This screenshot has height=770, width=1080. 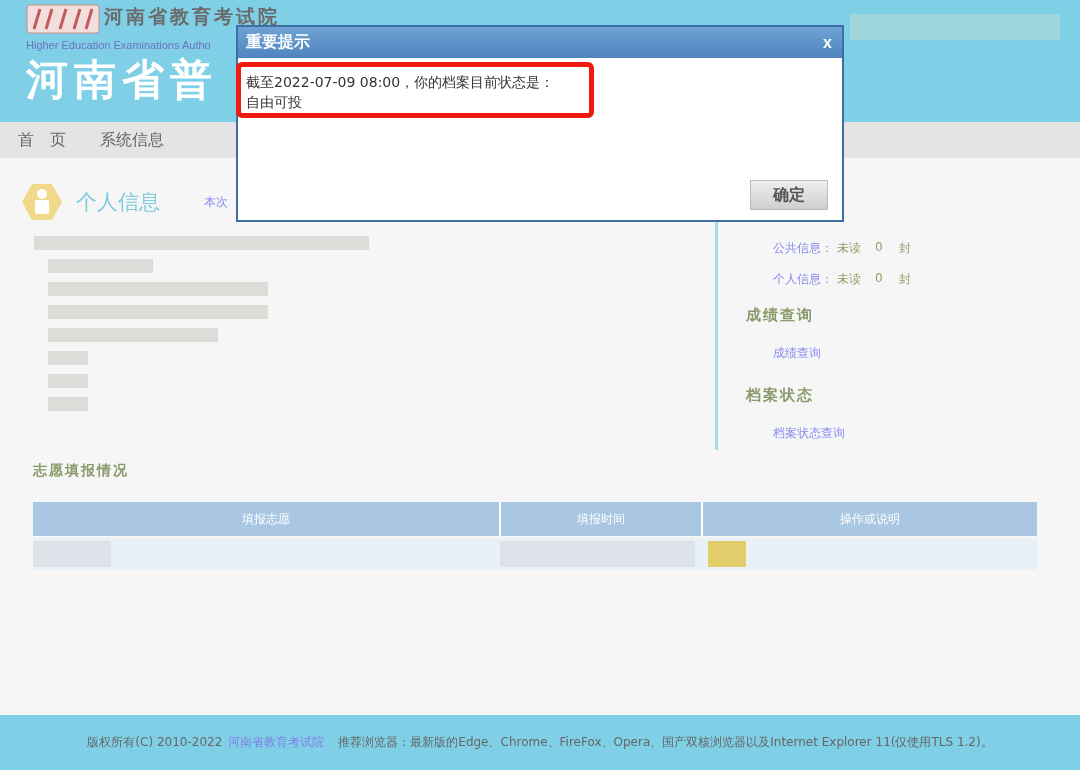 I want to click on logo-icon, so click(x=63, y=19).